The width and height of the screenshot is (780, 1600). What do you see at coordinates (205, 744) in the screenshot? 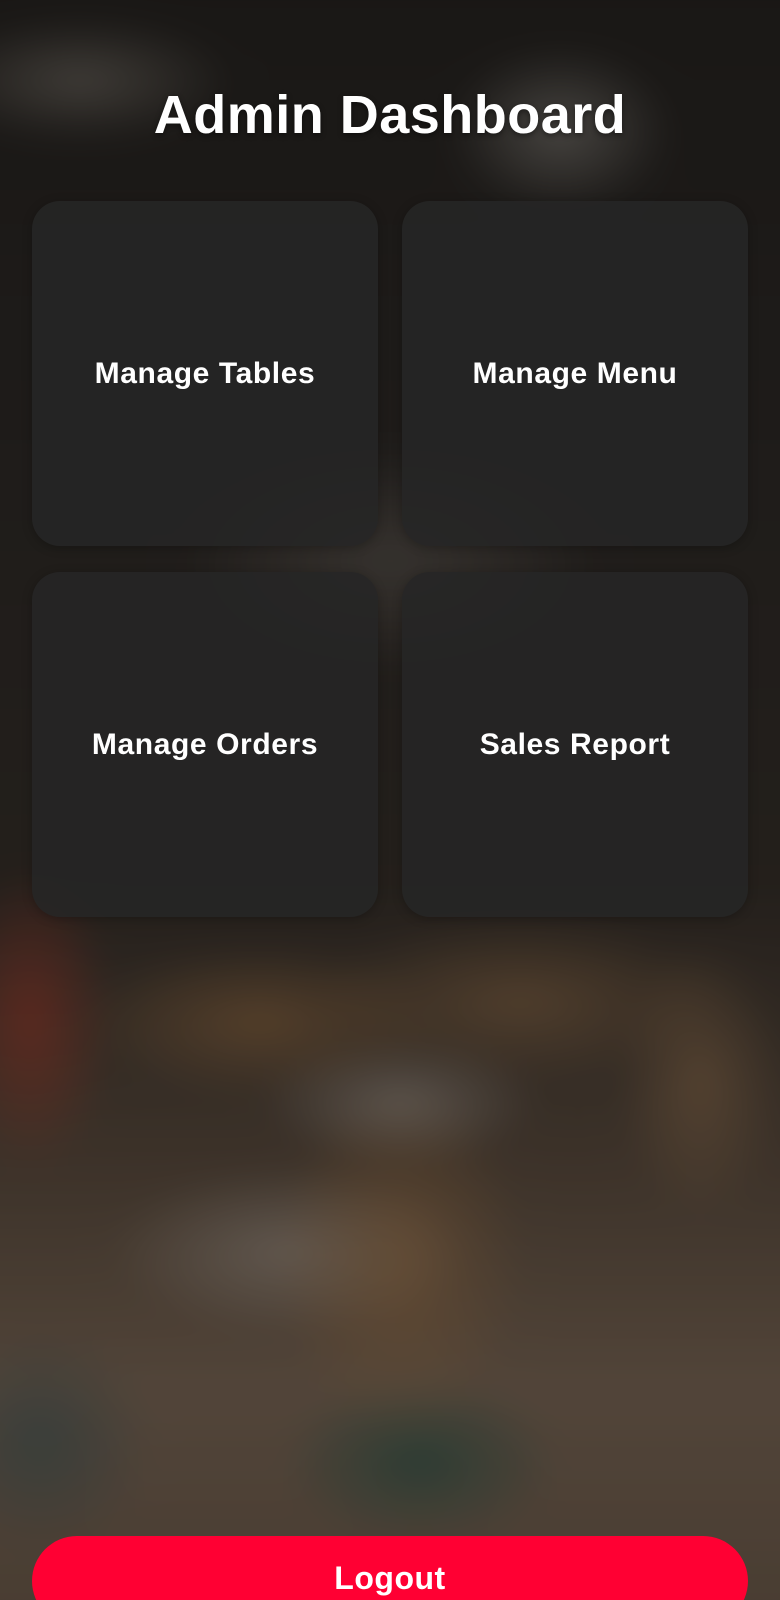
I see `manage-orders-button: Manage Orders` at bounding box center [205, 744].